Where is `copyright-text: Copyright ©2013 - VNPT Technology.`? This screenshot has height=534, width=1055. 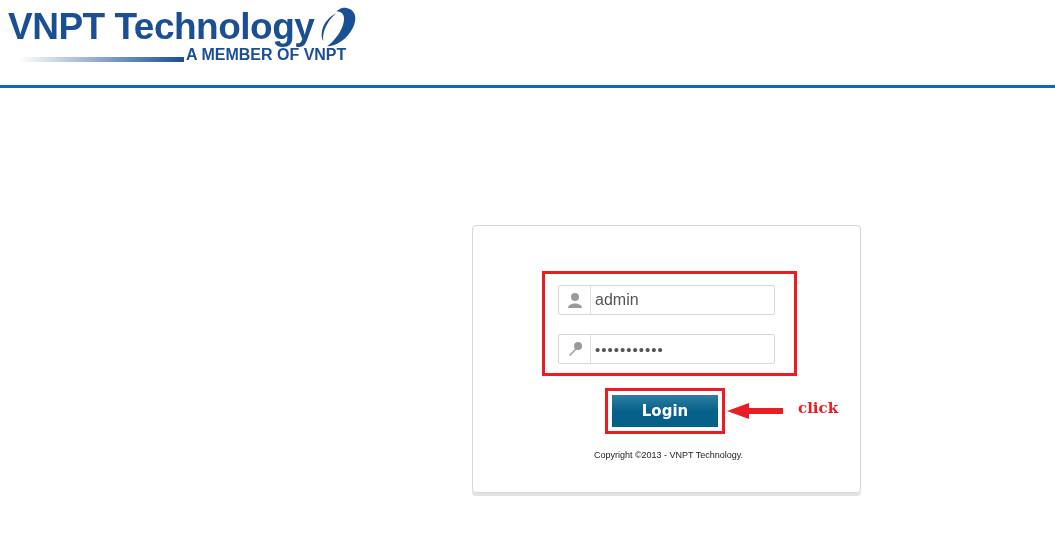 copyright-text: Copyright ©2013 - VNPT Technology. is located at coordinates (668, 455).